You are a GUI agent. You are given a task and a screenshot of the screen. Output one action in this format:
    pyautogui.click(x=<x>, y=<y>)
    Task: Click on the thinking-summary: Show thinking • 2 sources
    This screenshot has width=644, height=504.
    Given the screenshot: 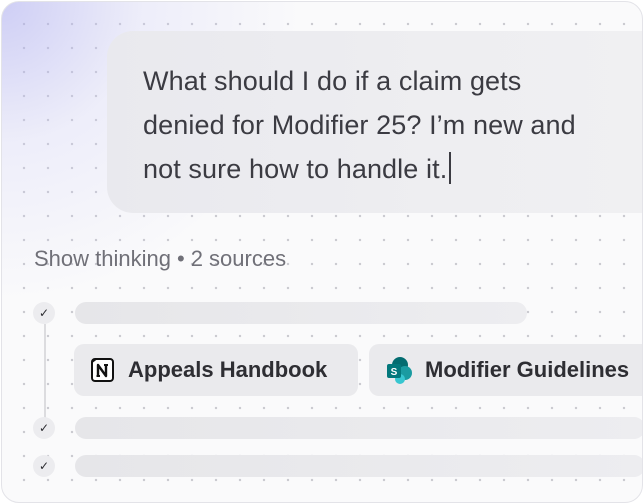 What is the action you would take?
    pyautogui.click(x=160, y=259)
    